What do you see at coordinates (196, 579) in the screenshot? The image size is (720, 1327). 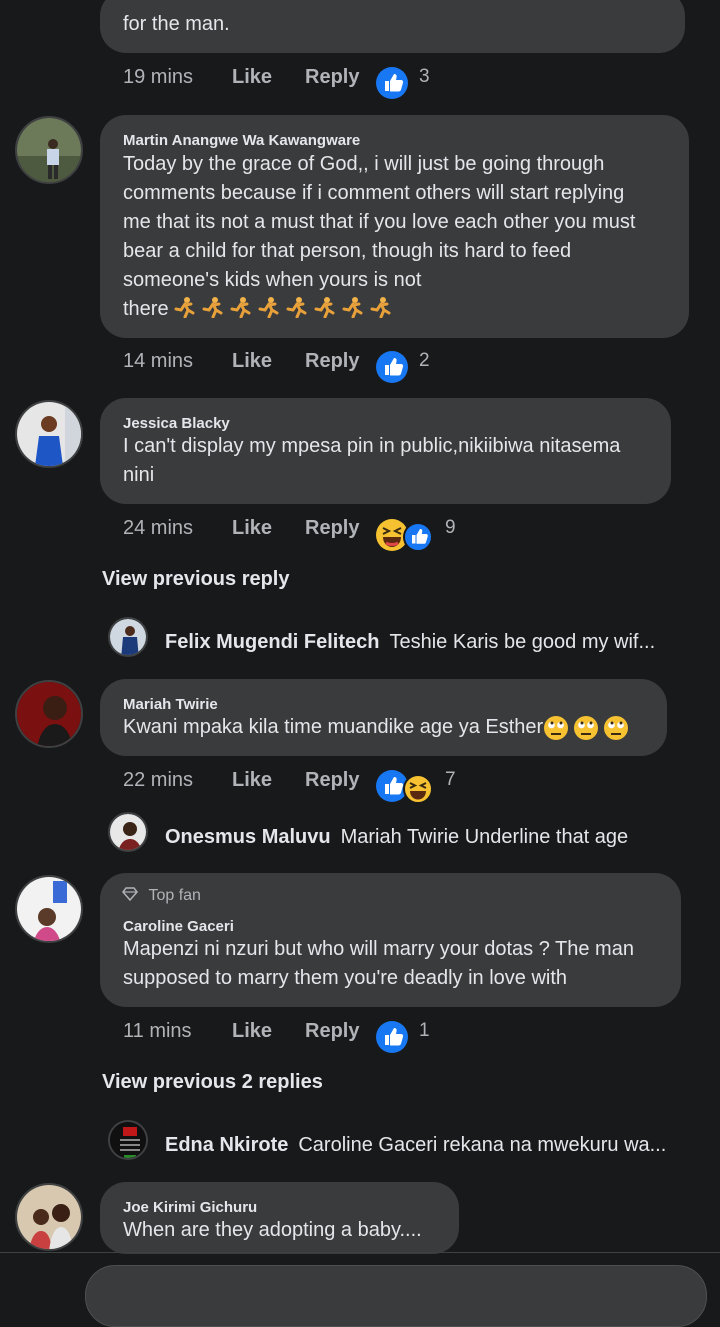 I see `view-previous-replies-link: View previous reply` at bounding box center [196, 579].